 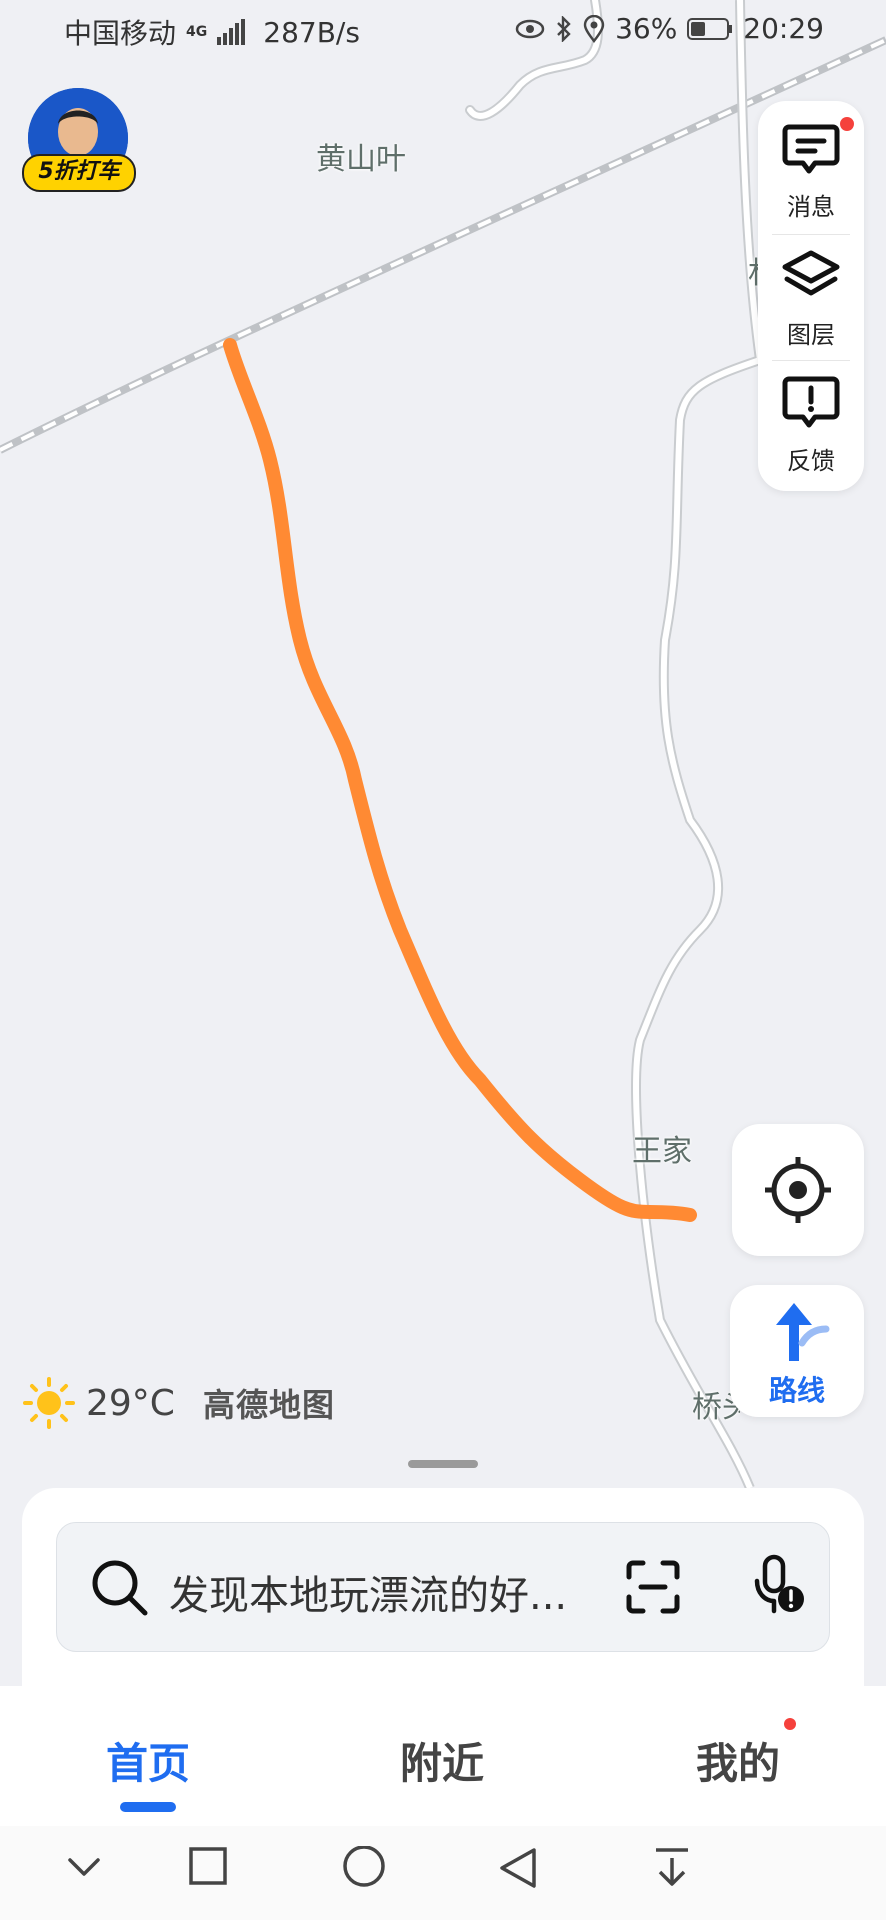 I want to click on messages-button: 消息, so click(x=811, y=163).